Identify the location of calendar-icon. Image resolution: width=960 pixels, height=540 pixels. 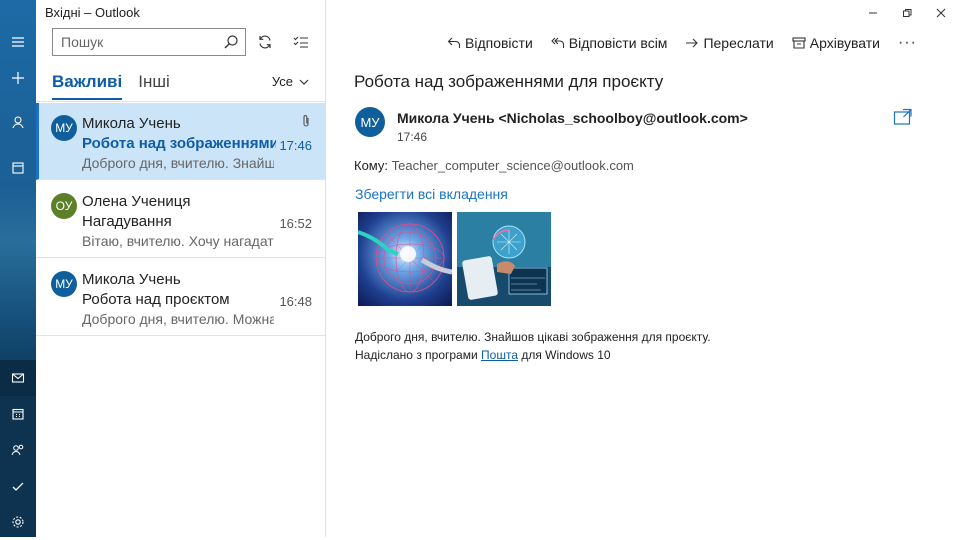
(18, 414).